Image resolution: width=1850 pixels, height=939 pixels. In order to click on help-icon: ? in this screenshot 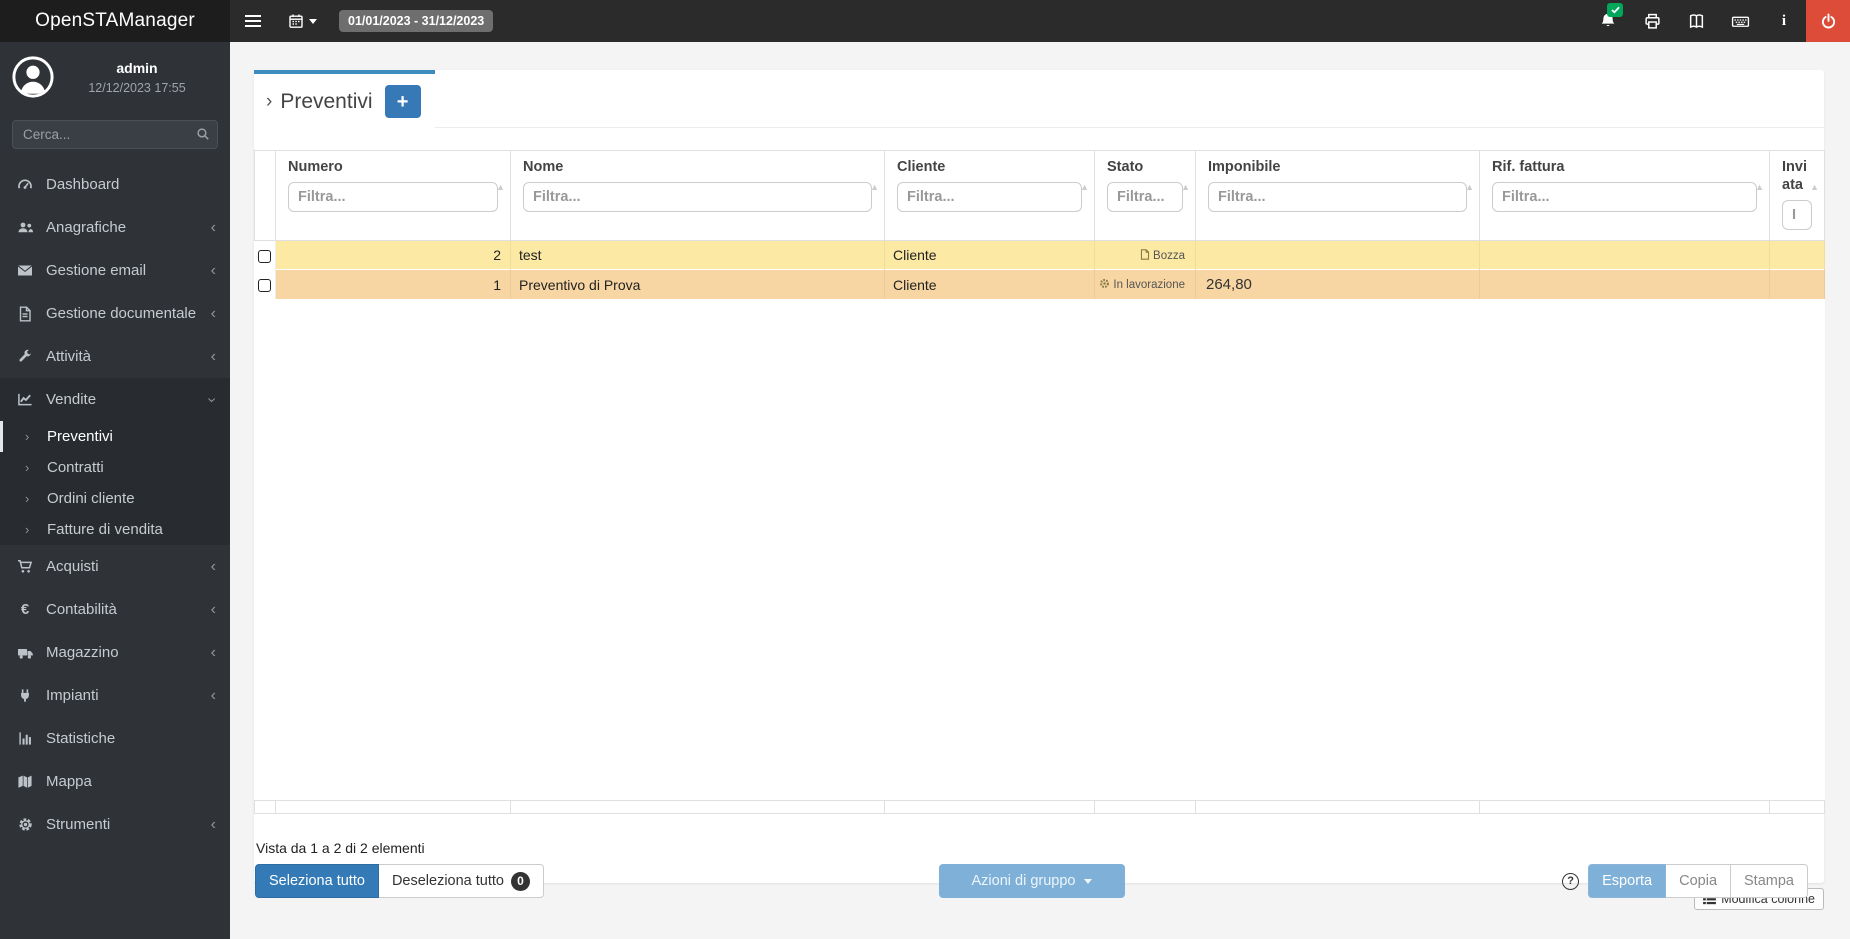, I will do `click(1571, 881)`.